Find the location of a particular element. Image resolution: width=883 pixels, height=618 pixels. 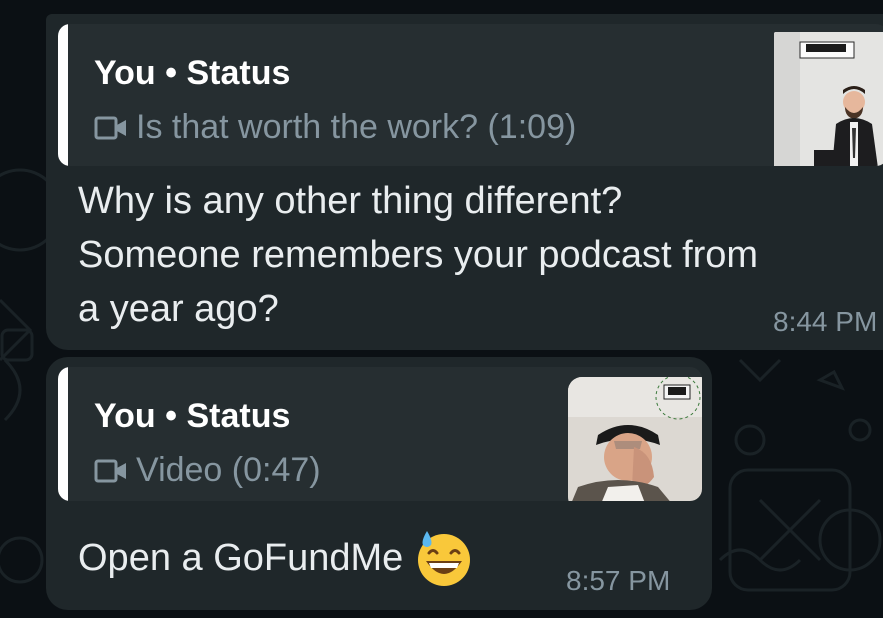

quote-text: Is that worth the work? (1:09) is located at coordinates (356, 127).